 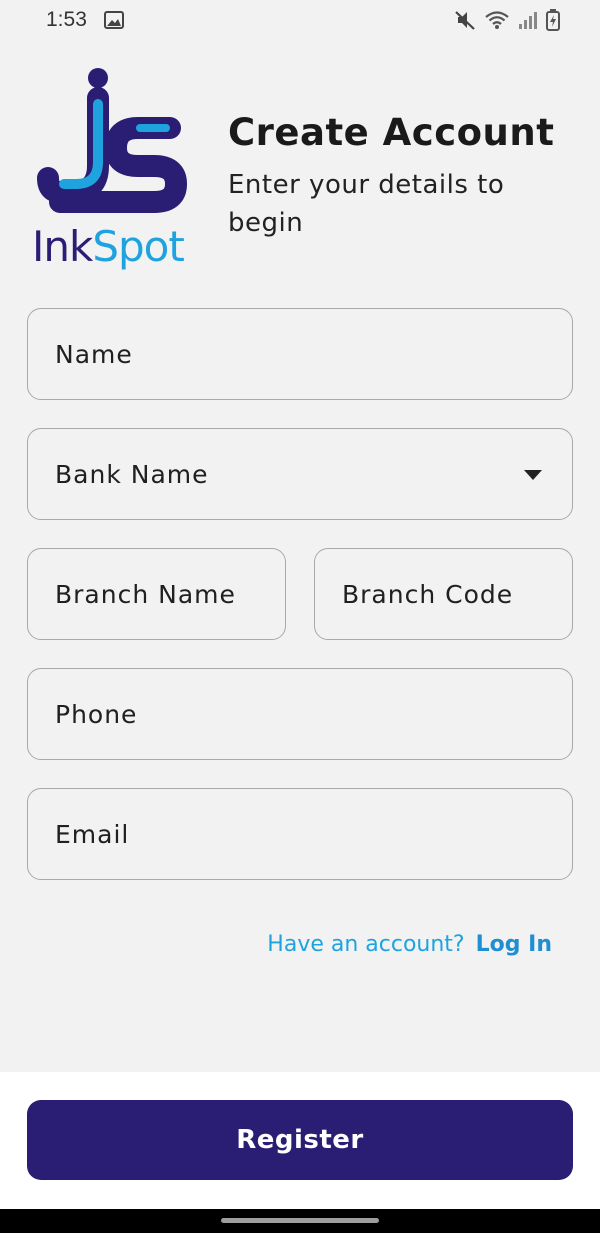 What do you see at coordinates (300, 714) in the screenshot?
I see `phone-field: Phone` at bounding box center [300, 714].